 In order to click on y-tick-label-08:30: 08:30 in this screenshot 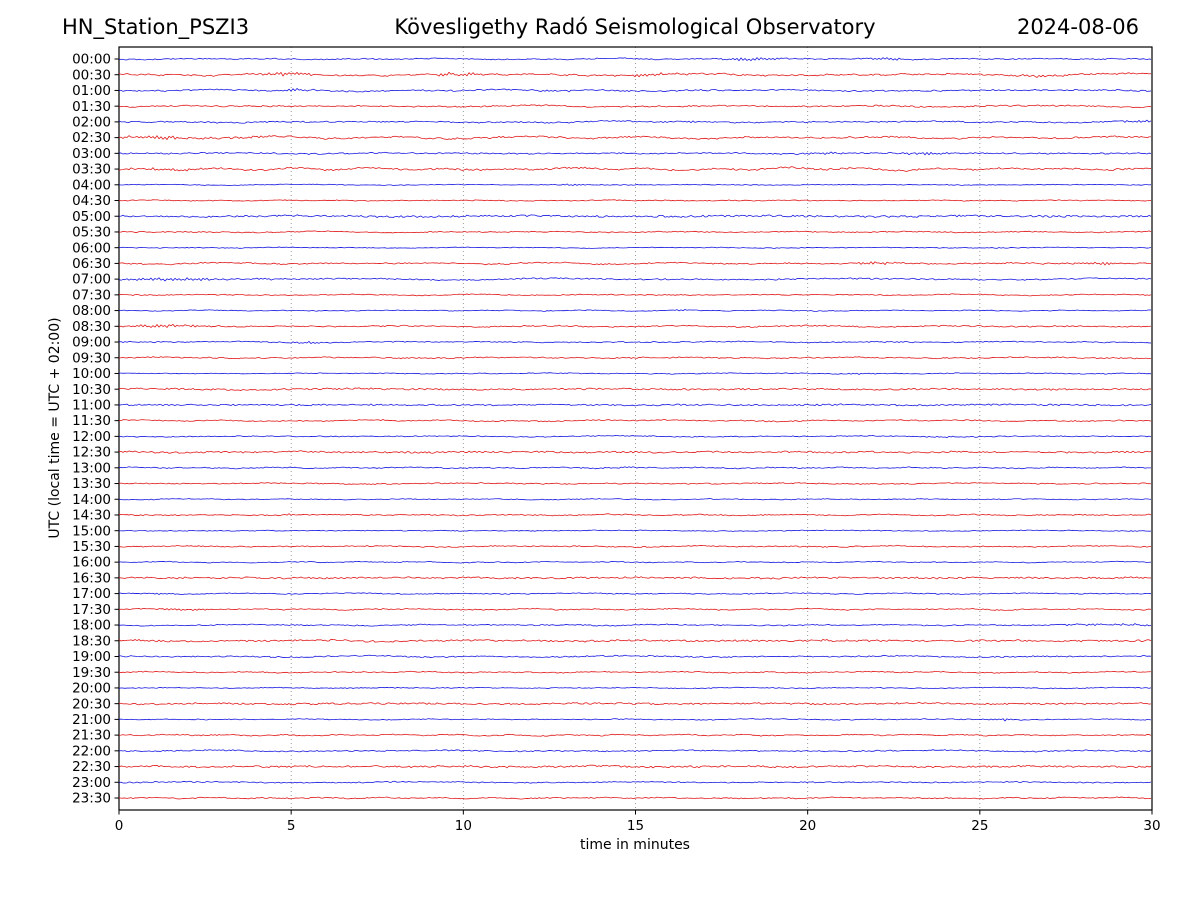, I will do `click(91, 327)`.